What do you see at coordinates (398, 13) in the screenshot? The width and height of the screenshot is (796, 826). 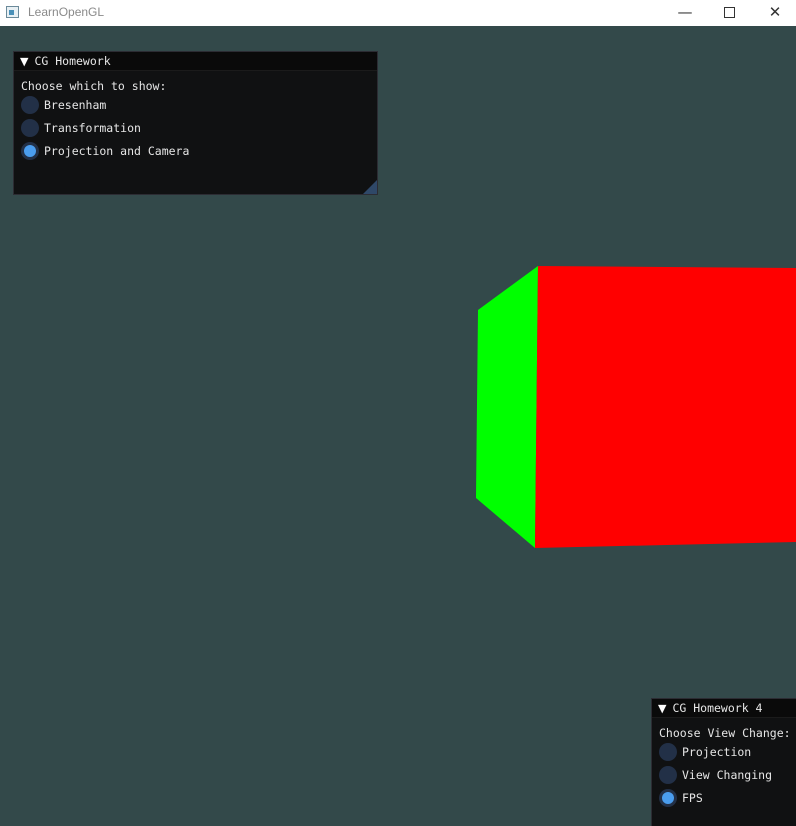 I see `title-bar: LearnOpenGL — ✕` at bounding box center [398, 13].